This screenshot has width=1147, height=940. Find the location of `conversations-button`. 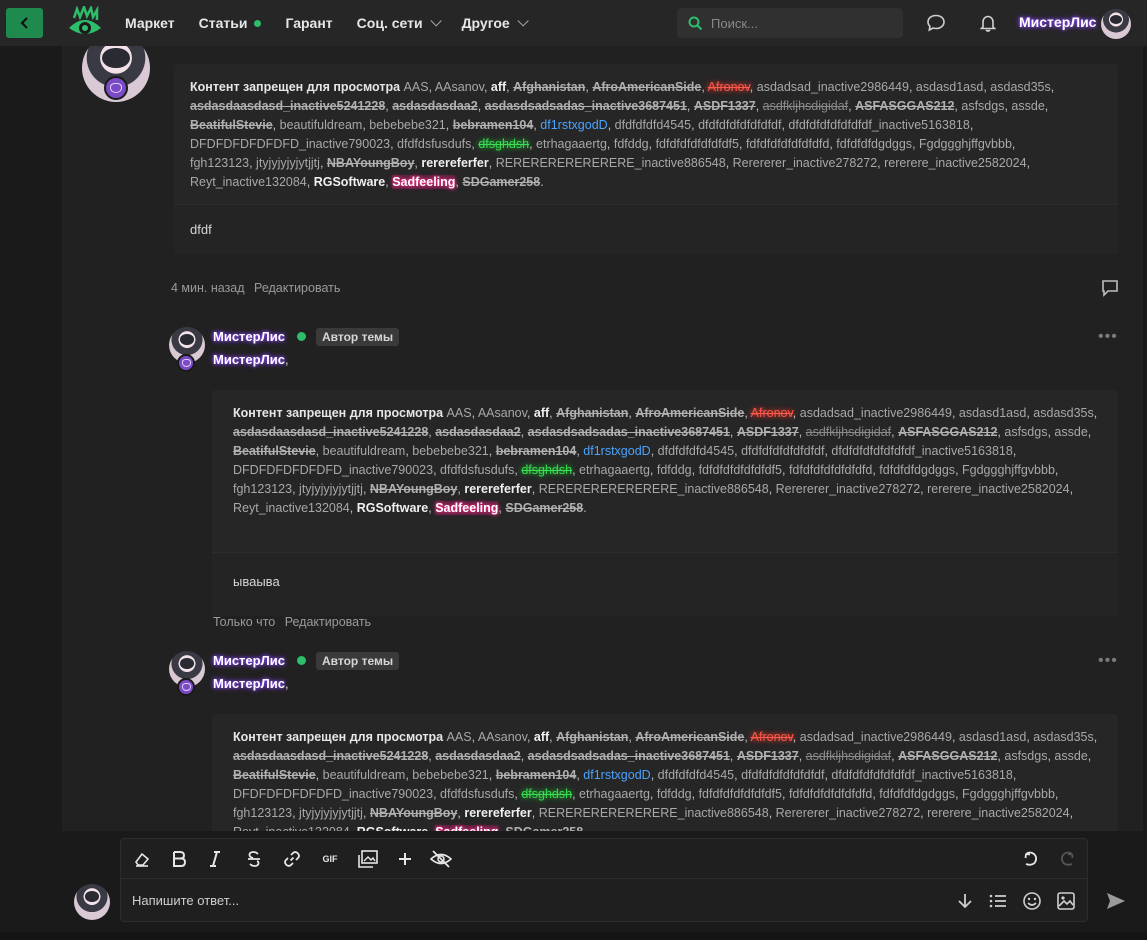

conversations-button is located at coordinates (936, 23).